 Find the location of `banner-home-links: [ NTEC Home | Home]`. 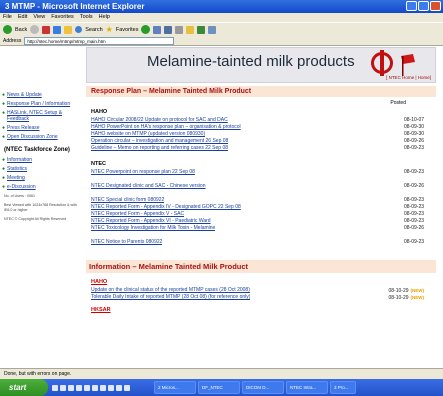

banner-home-links: [ NTEC Home | Home] is located at coordinates (408, 77).